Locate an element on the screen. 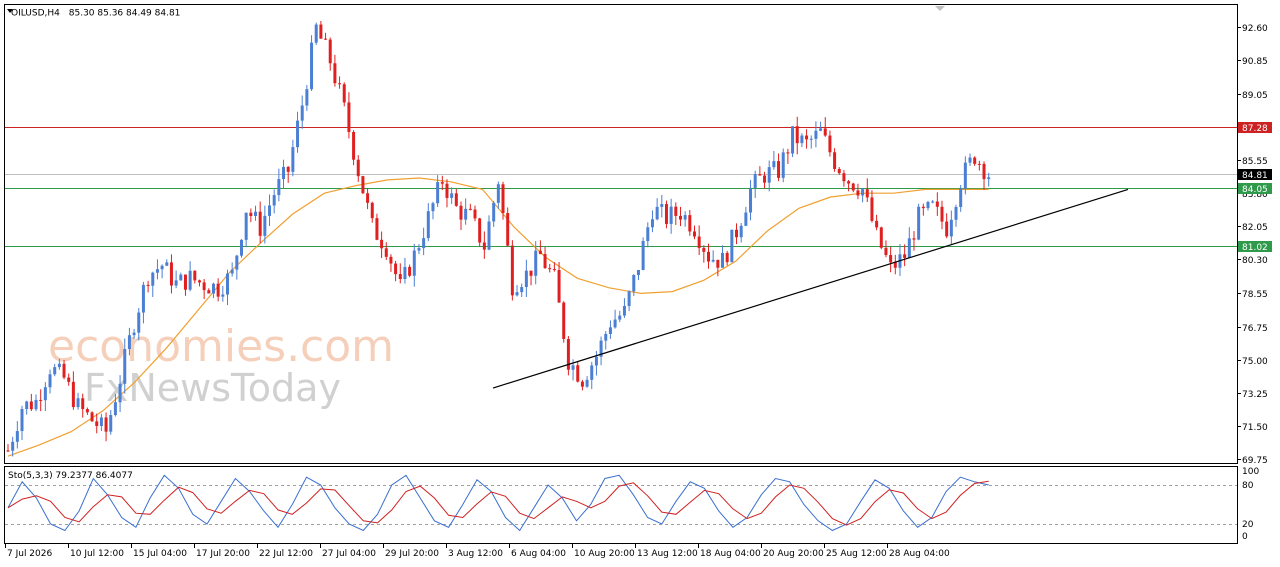 The width and height of the screenshot is (1280, 567). price-tick-label: 80.30 is located at coordinates (1255, 261).